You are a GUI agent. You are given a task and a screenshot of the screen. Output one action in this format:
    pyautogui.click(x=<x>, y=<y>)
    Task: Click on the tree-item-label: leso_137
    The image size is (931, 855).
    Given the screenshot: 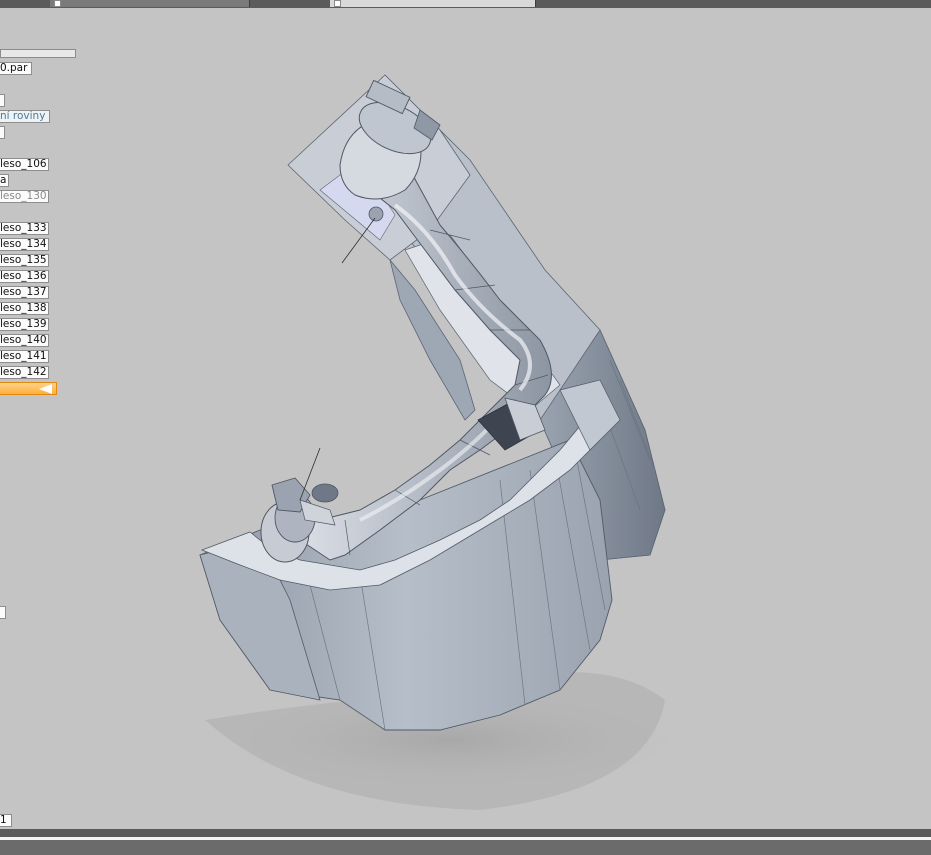 What is the action you would take?
    pyautogui.click(x=23, y=292)
    